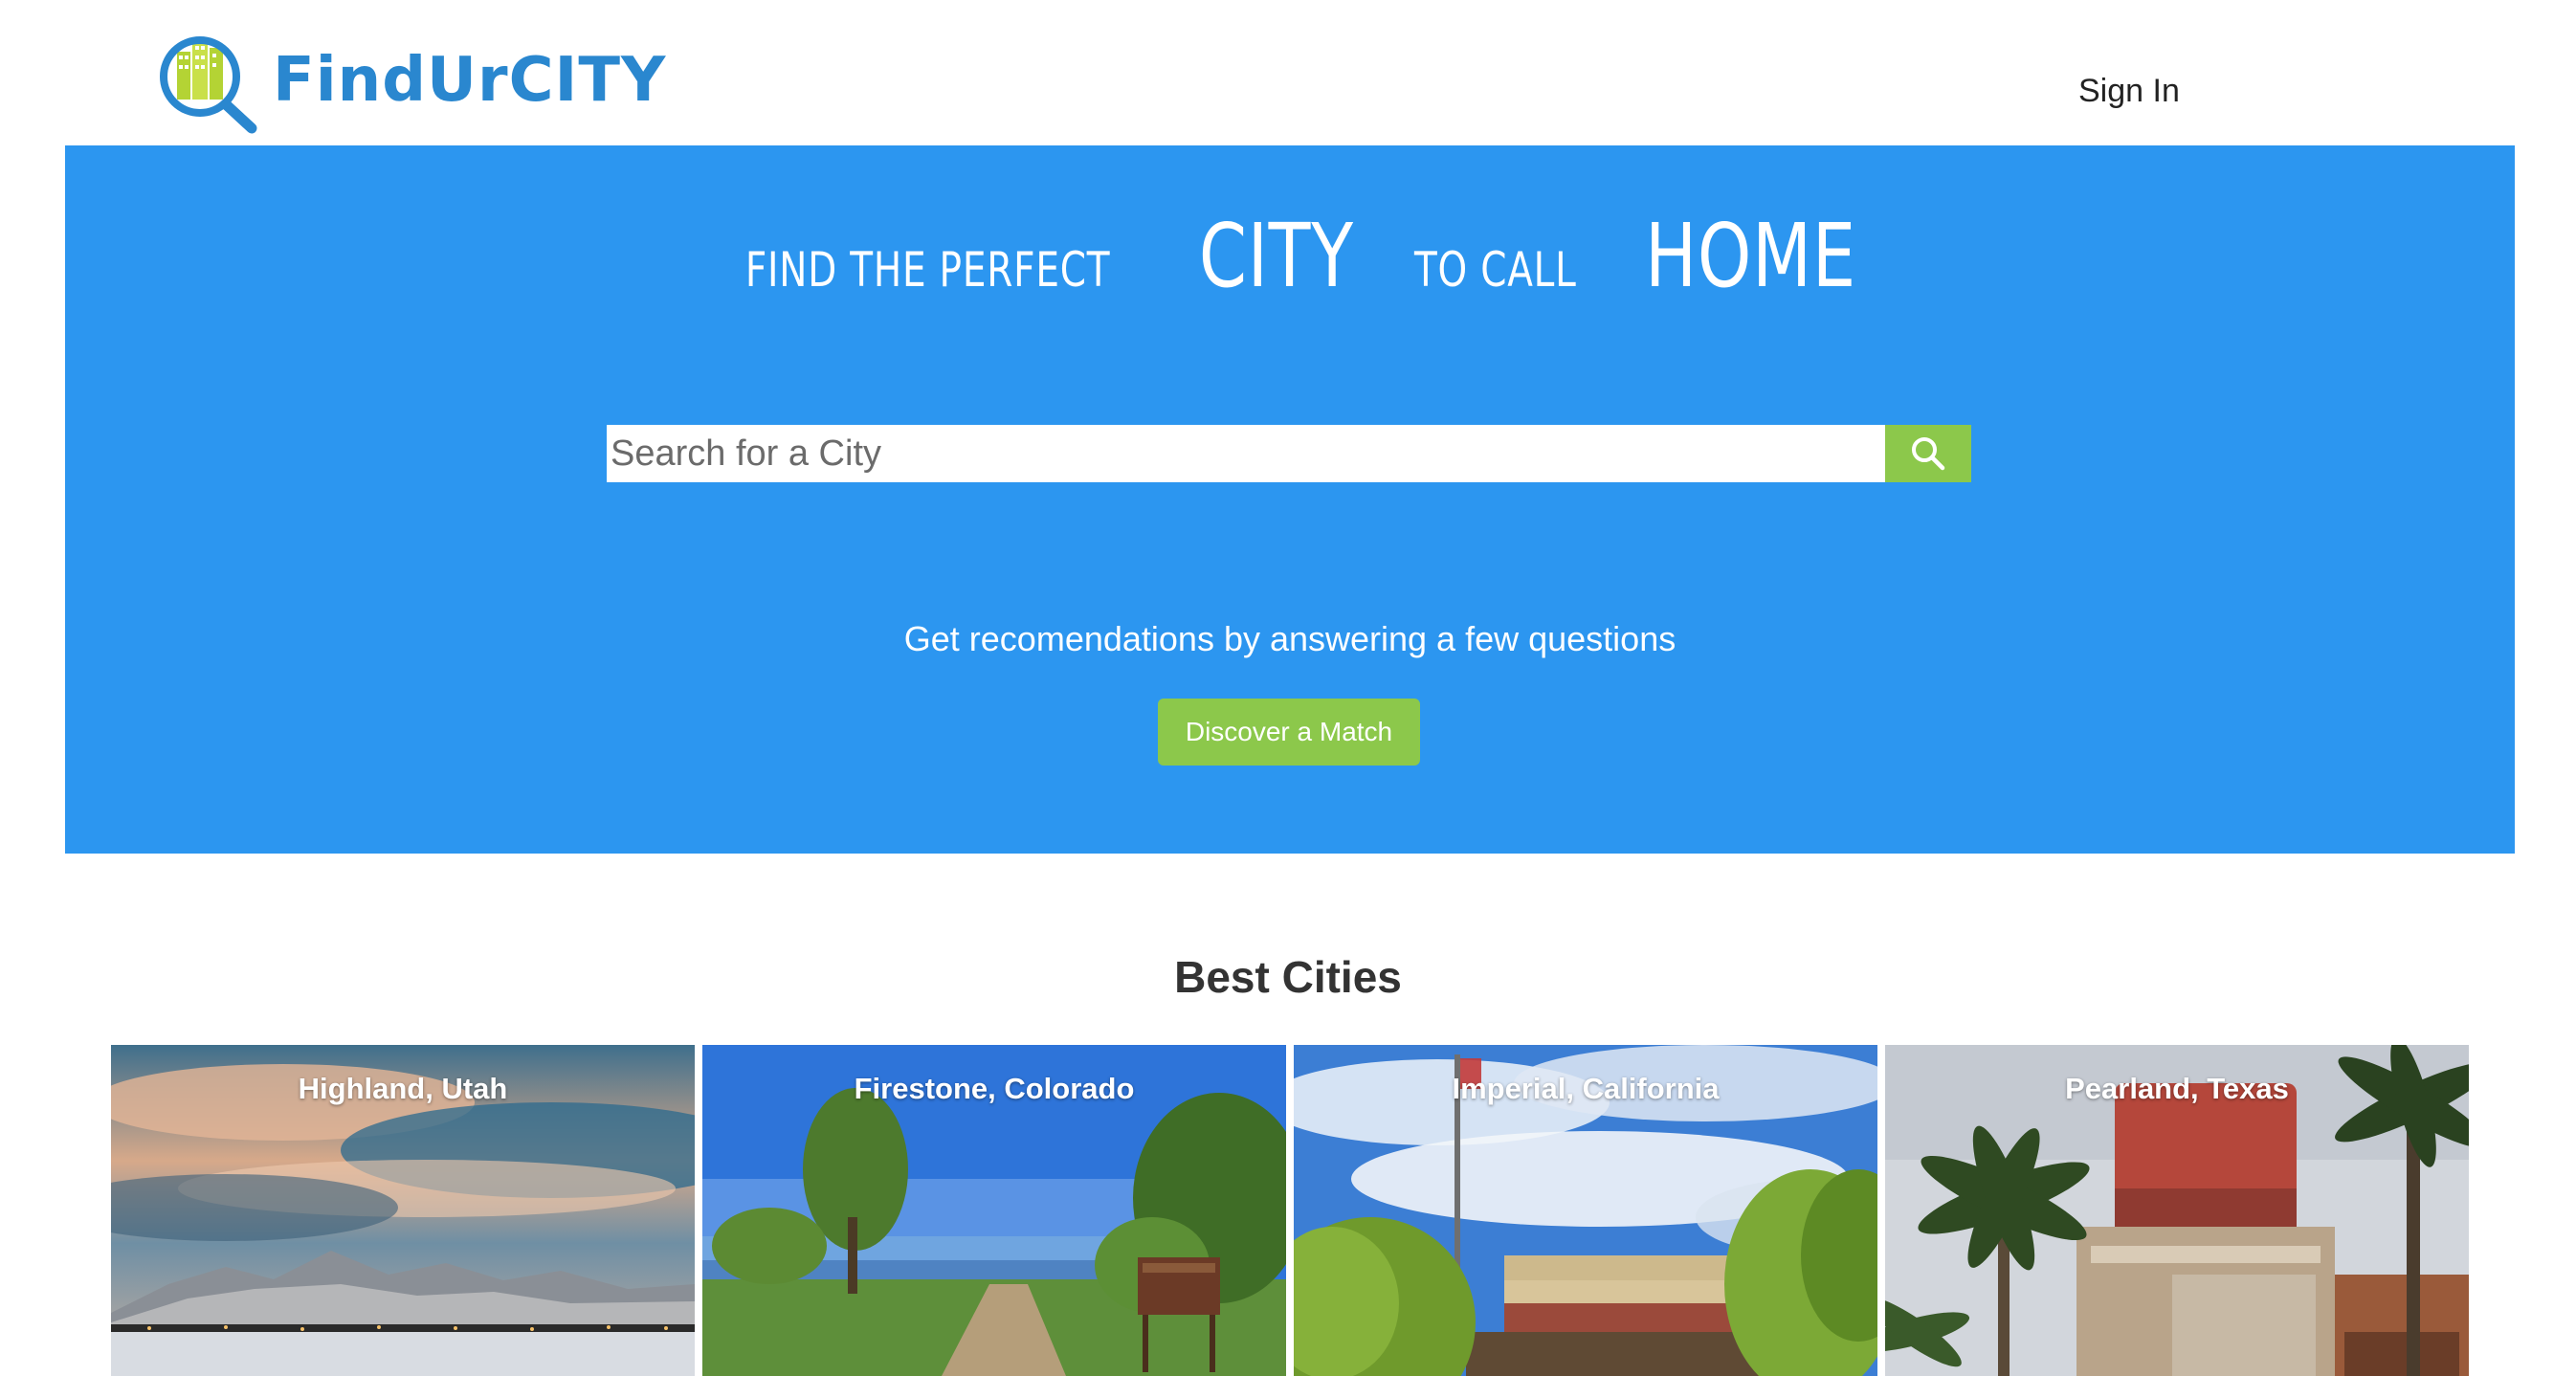 The width and height of the screenshot is (2576, 1376). Describe the element at coordinates (994, 1210) in the screenshot. I see `city-card-firestone: Firestone, Colorado` at that location.